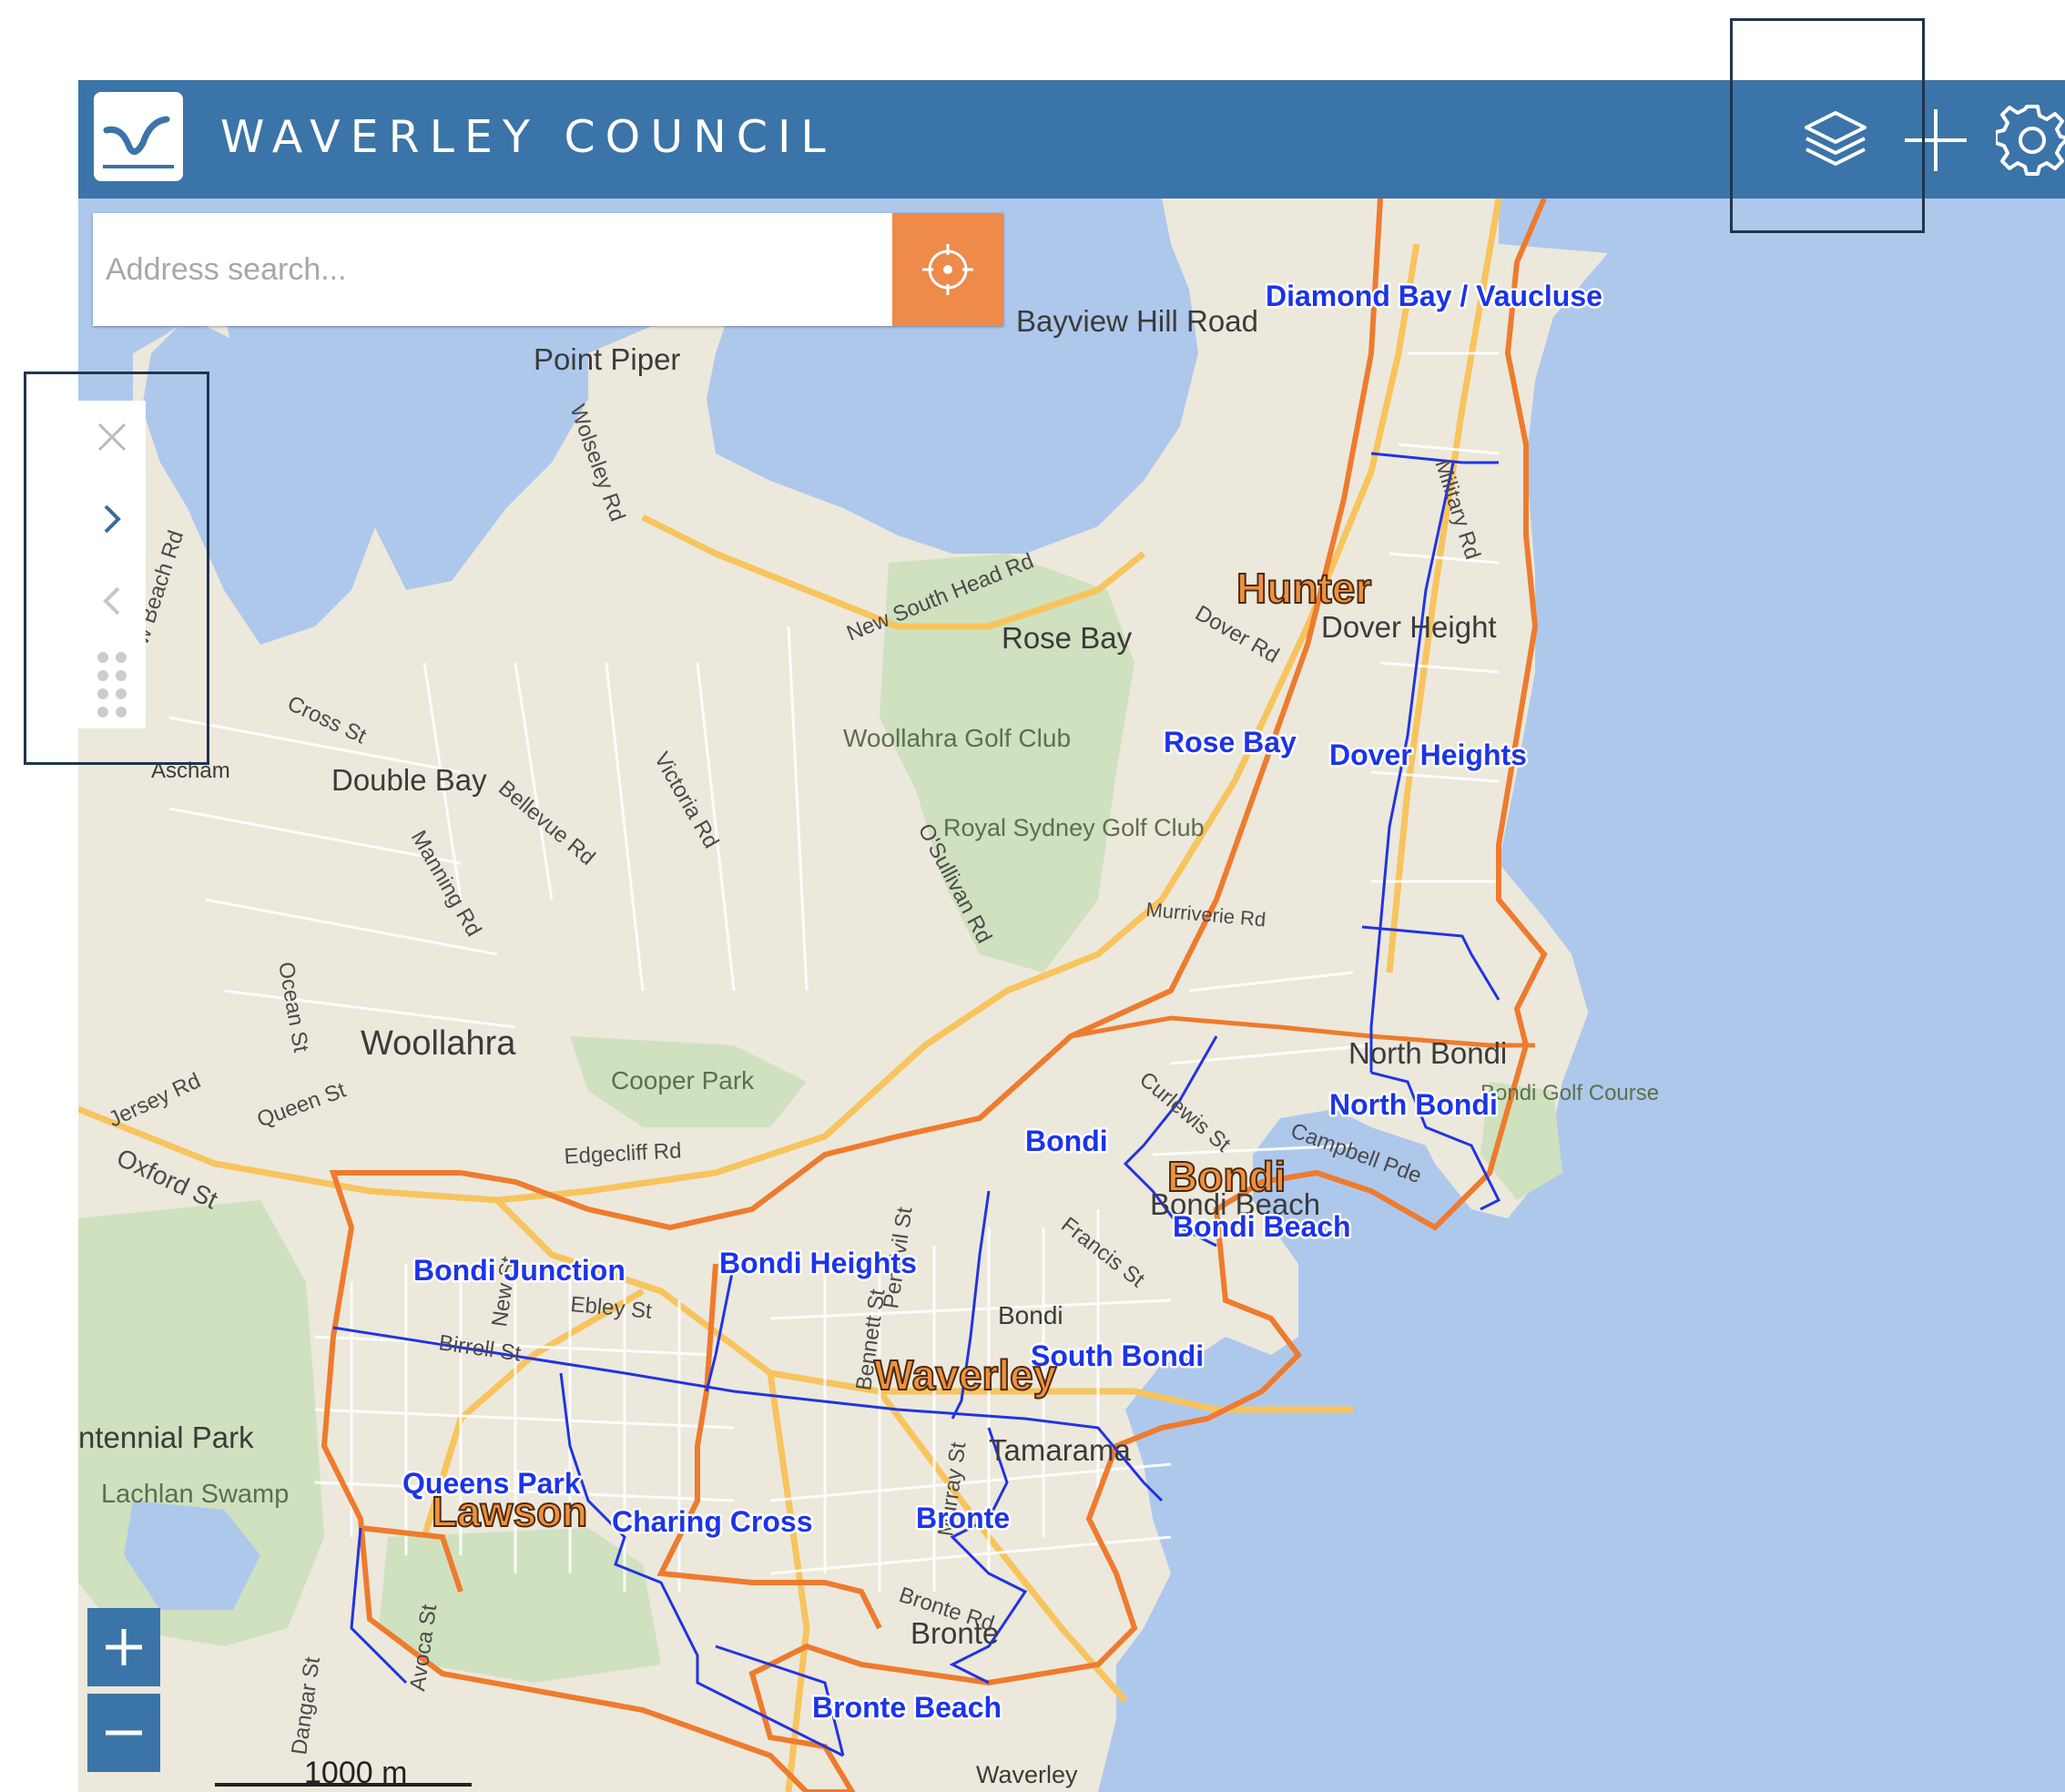  I want to click on map-label-woollahra: Woollahra, so click(439, 1044).